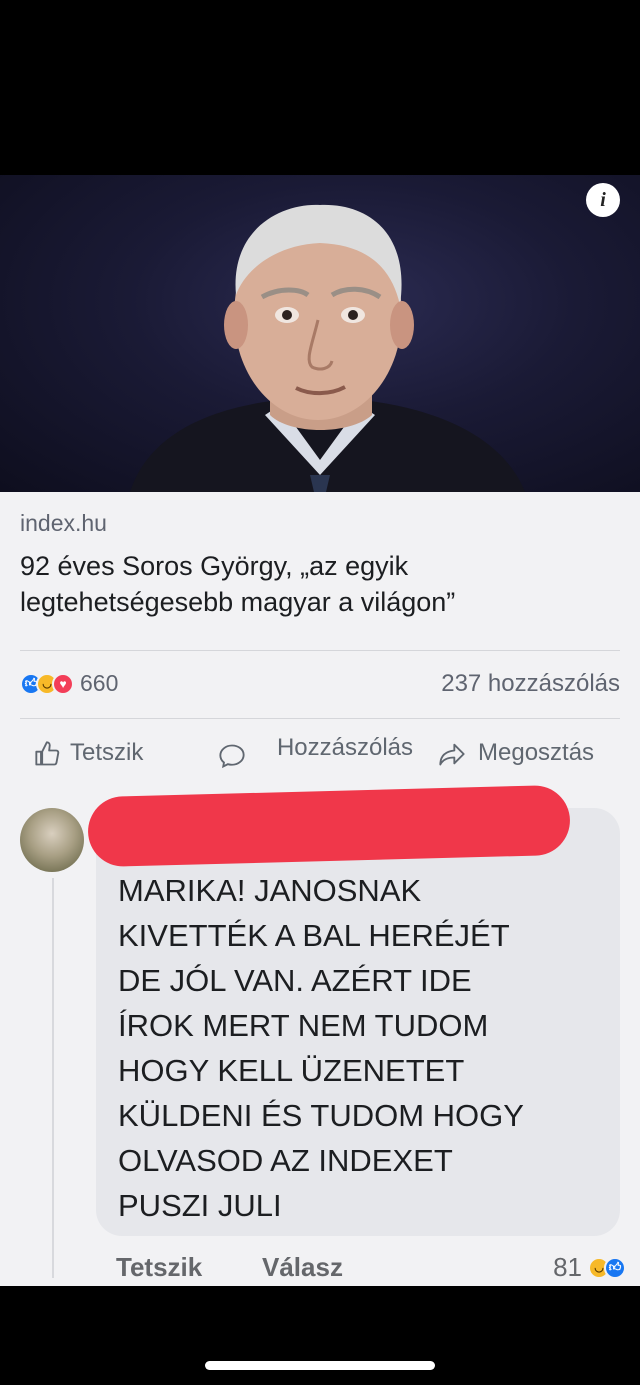  Describe the element at coordinates (63, 523) in the screenshot. I see `post-source: index.hu` at that location.